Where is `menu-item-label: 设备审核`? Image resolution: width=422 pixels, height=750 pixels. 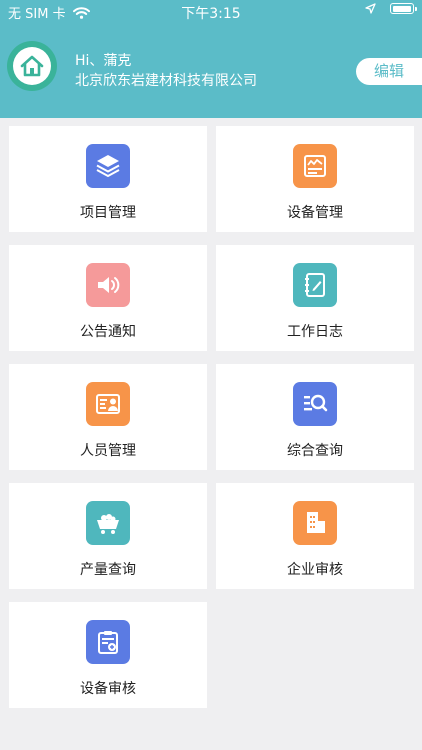
menu-item-label: 设备审核 is located at coordinates (108, 689).